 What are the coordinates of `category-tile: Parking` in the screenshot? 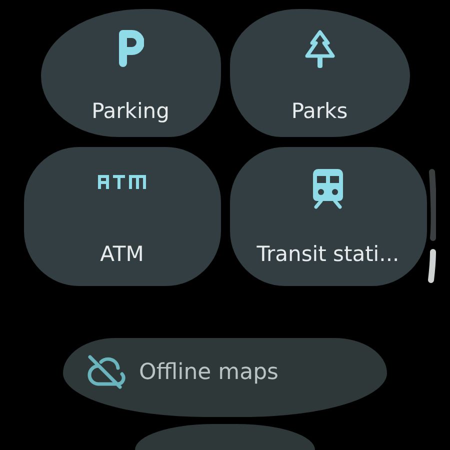 It's located at (130, 73).